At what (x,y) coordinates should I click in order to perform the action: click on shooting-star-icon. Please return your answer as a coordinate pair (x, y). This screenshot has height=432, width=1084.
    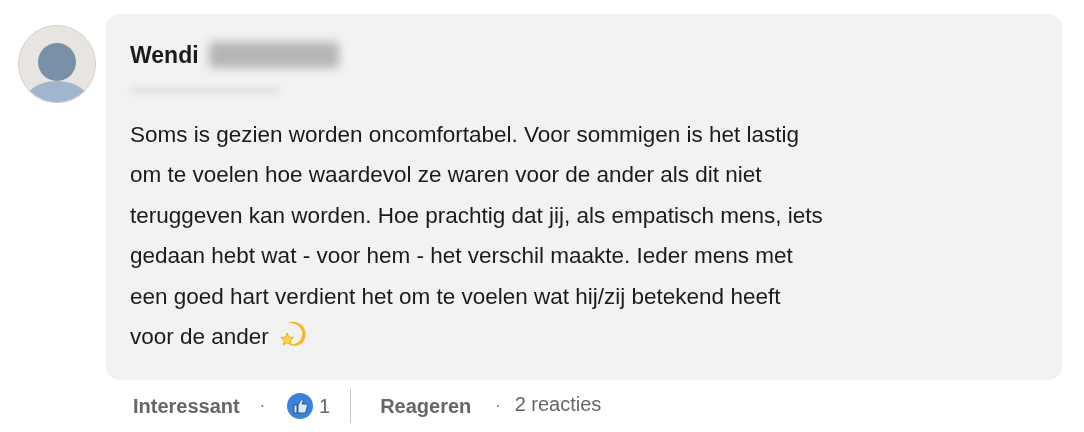
    Looking at the image, I should click on (293, 334).